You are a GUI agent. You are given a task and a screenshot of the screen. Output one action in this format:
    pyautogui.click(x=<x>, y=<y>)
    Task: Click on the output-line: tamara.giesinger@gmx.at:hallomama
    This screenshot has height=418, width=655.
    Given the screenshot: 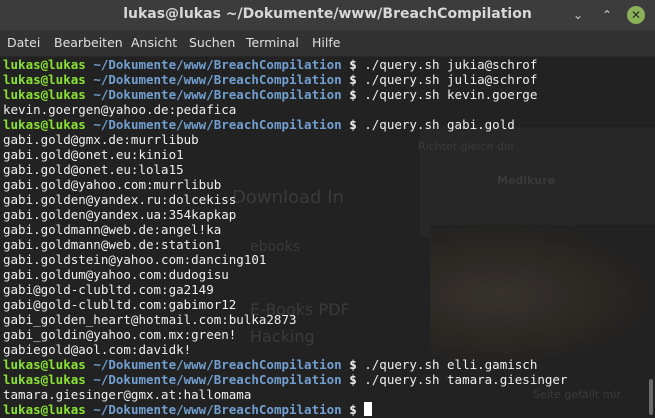 What is the action you would take?
    pyautogui.click(x=285, y=394)
    